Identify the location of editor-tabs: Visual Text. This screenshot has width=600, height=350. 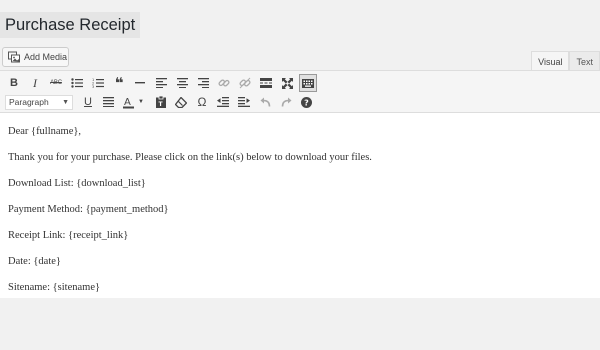
(565, 61).